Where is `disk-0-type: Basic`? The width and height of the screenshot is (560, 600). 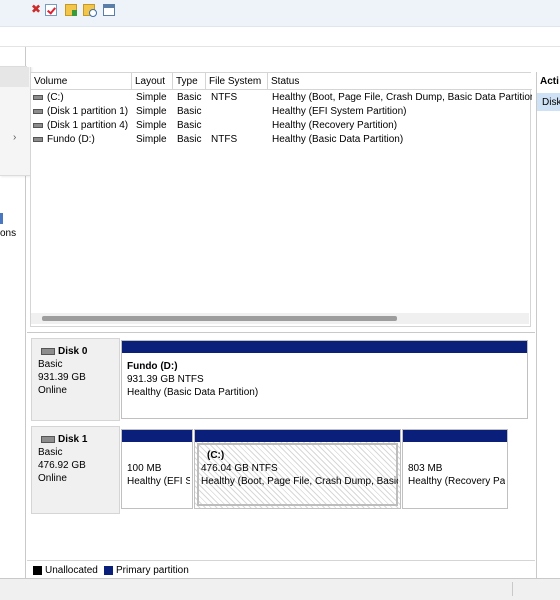 disk-0-type: Basic is located at coordinates (50, 364).